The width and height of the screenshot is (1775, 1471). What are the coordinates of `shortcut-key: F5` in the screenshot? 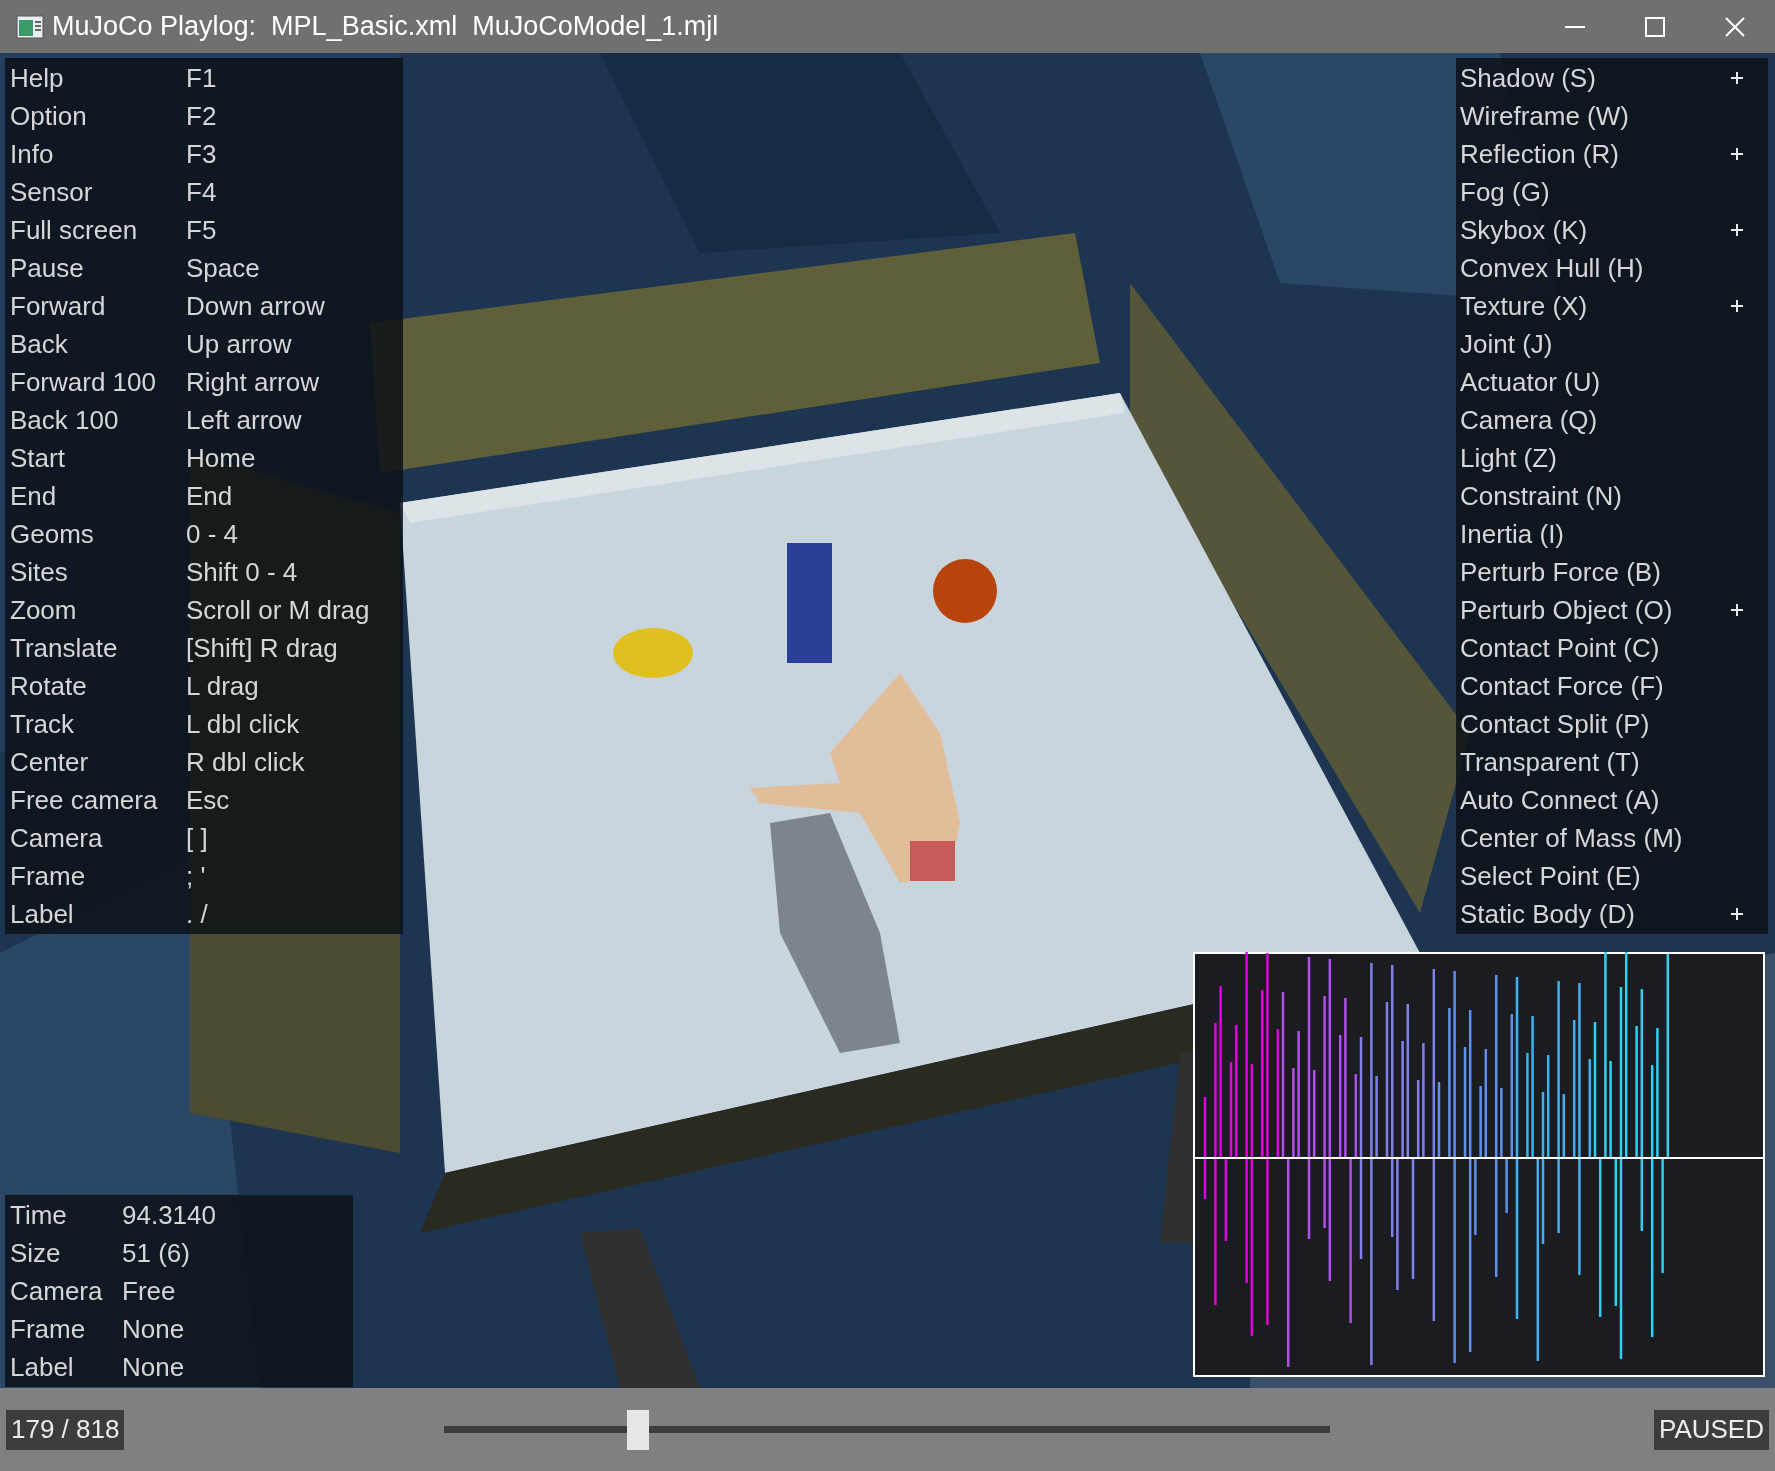 It's located at (201, 230).